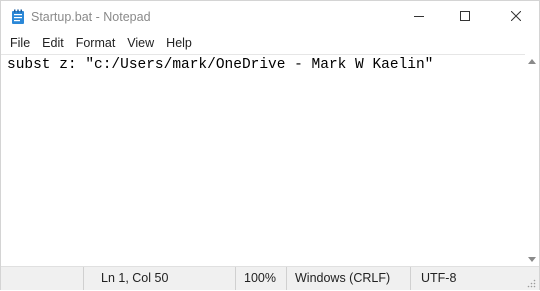 This screenshot has width=540, height=291. What do you see at coordinates (260, 278) in the screenshot?
I see `zoom-level: 100%` at bounding box center [260, 278].